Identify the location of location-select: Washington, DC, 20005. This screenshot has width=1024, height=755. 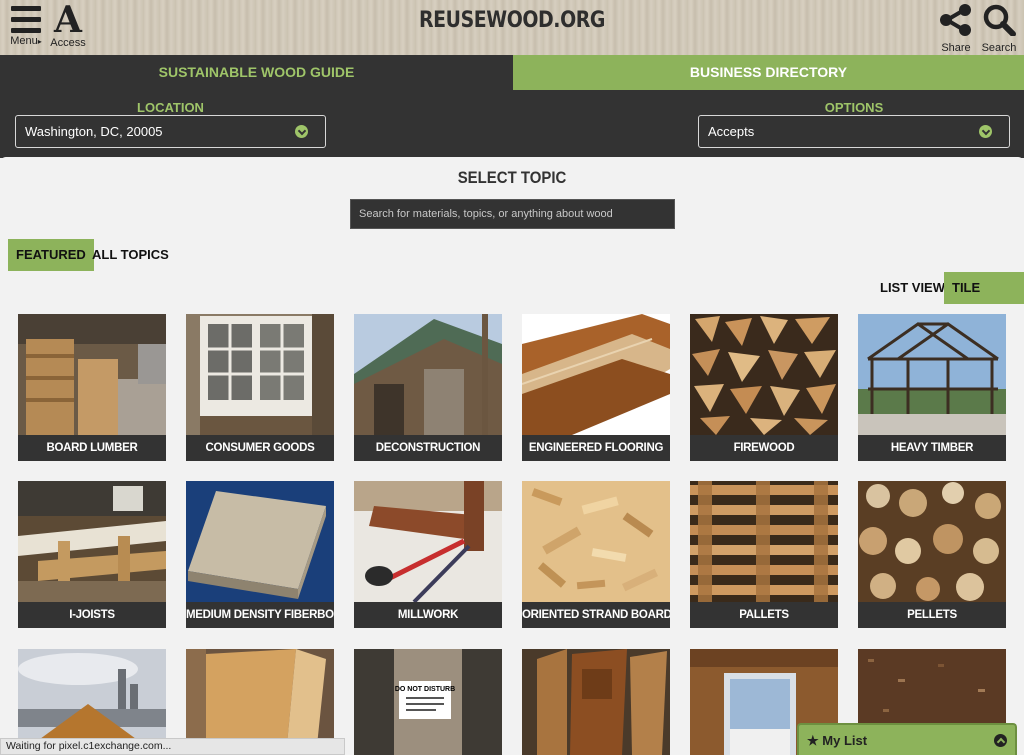
(170, 131).